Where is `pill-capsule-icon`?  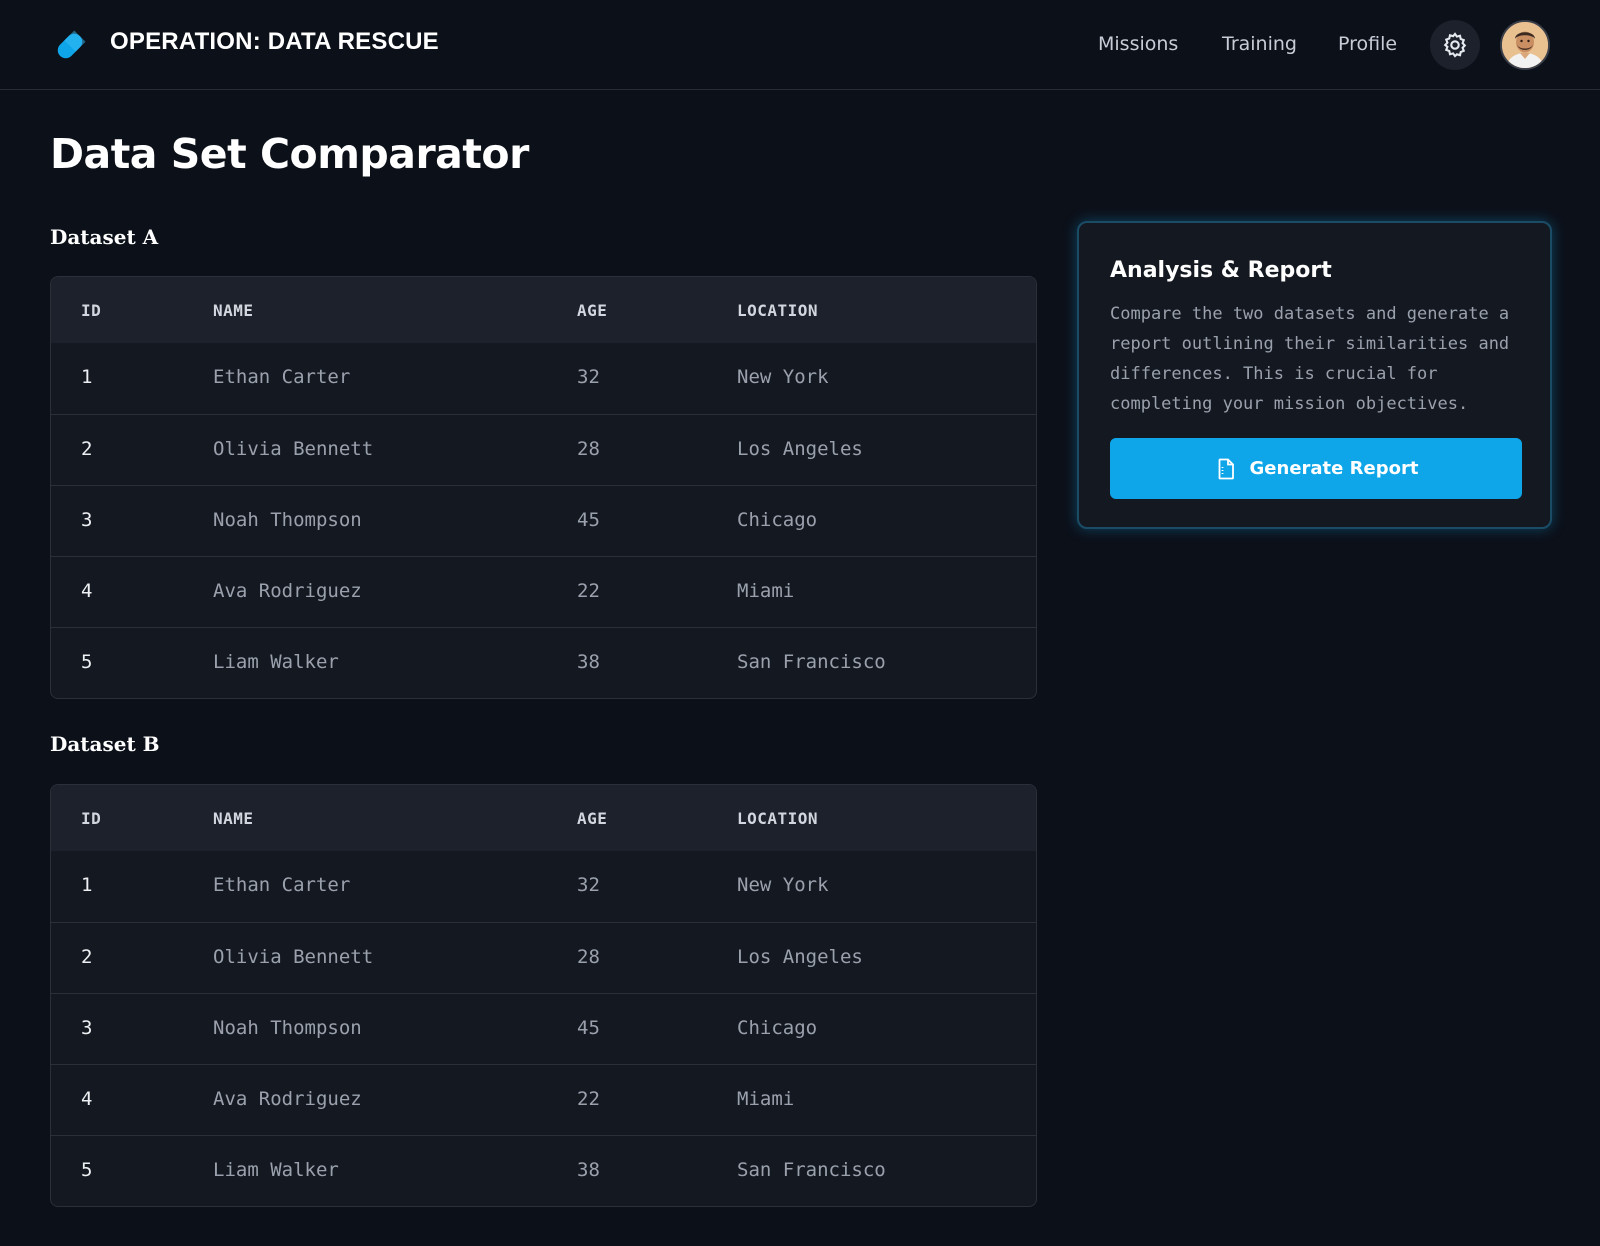 pill-capsule-icon is located at coordinates (71, 44).